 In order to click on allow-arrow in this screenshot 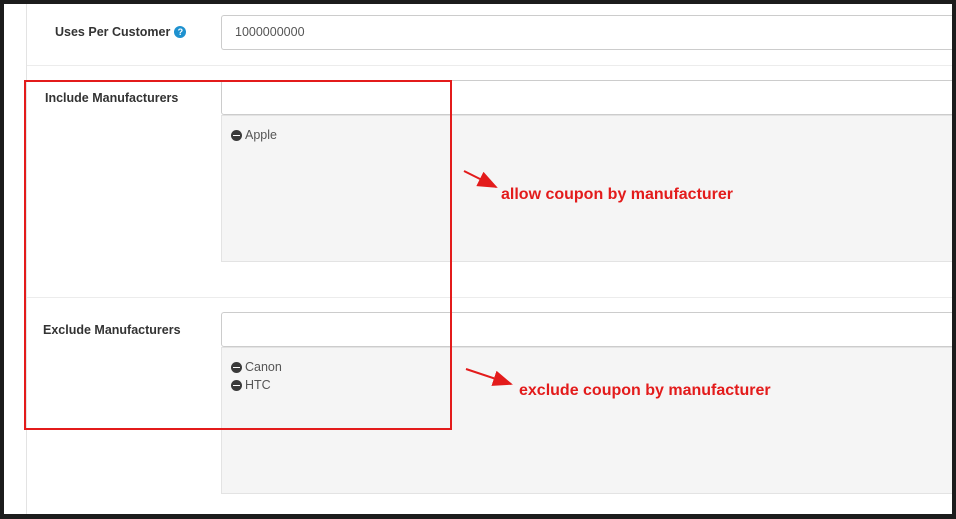, I will do `click(480, 179)`.